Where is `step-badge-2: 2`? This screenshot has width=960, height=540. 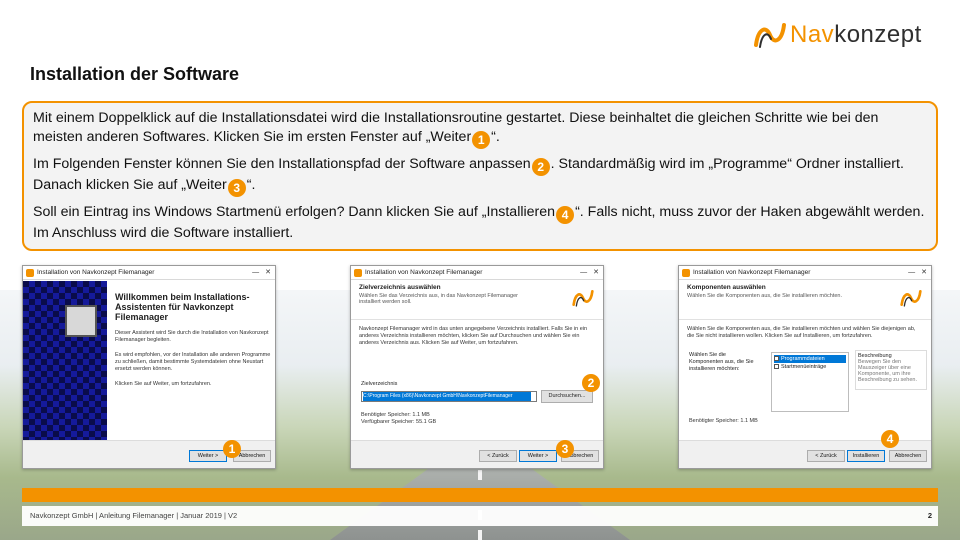 step-badge-2: 2 is located at coordinates (540, 167).